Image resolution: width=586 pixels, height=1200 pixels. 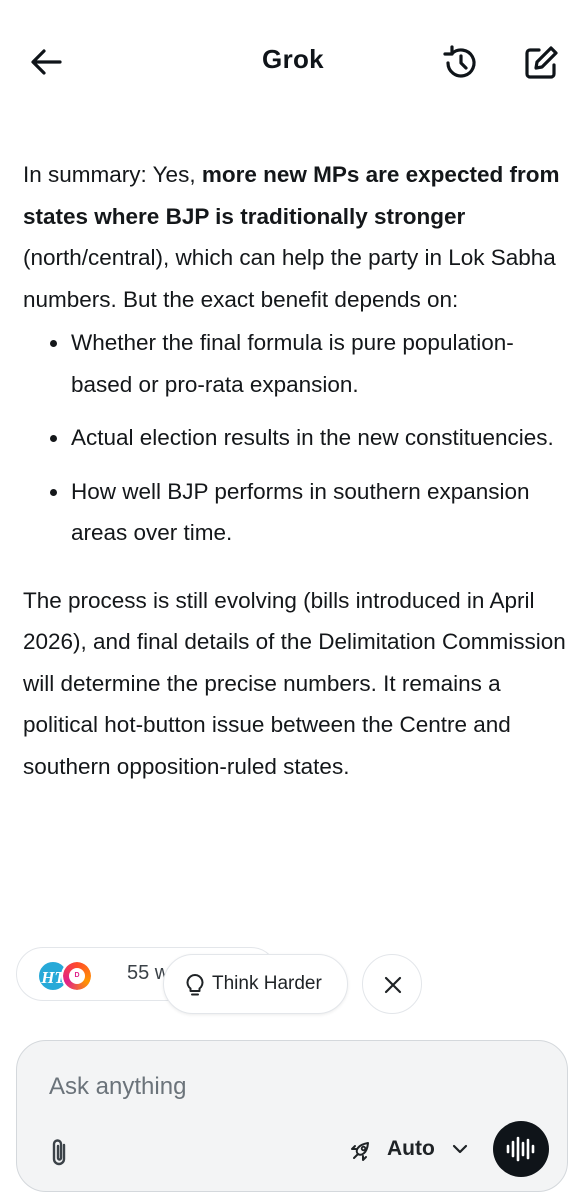 I want to click on edit-icon, so click(x=541, y=62).